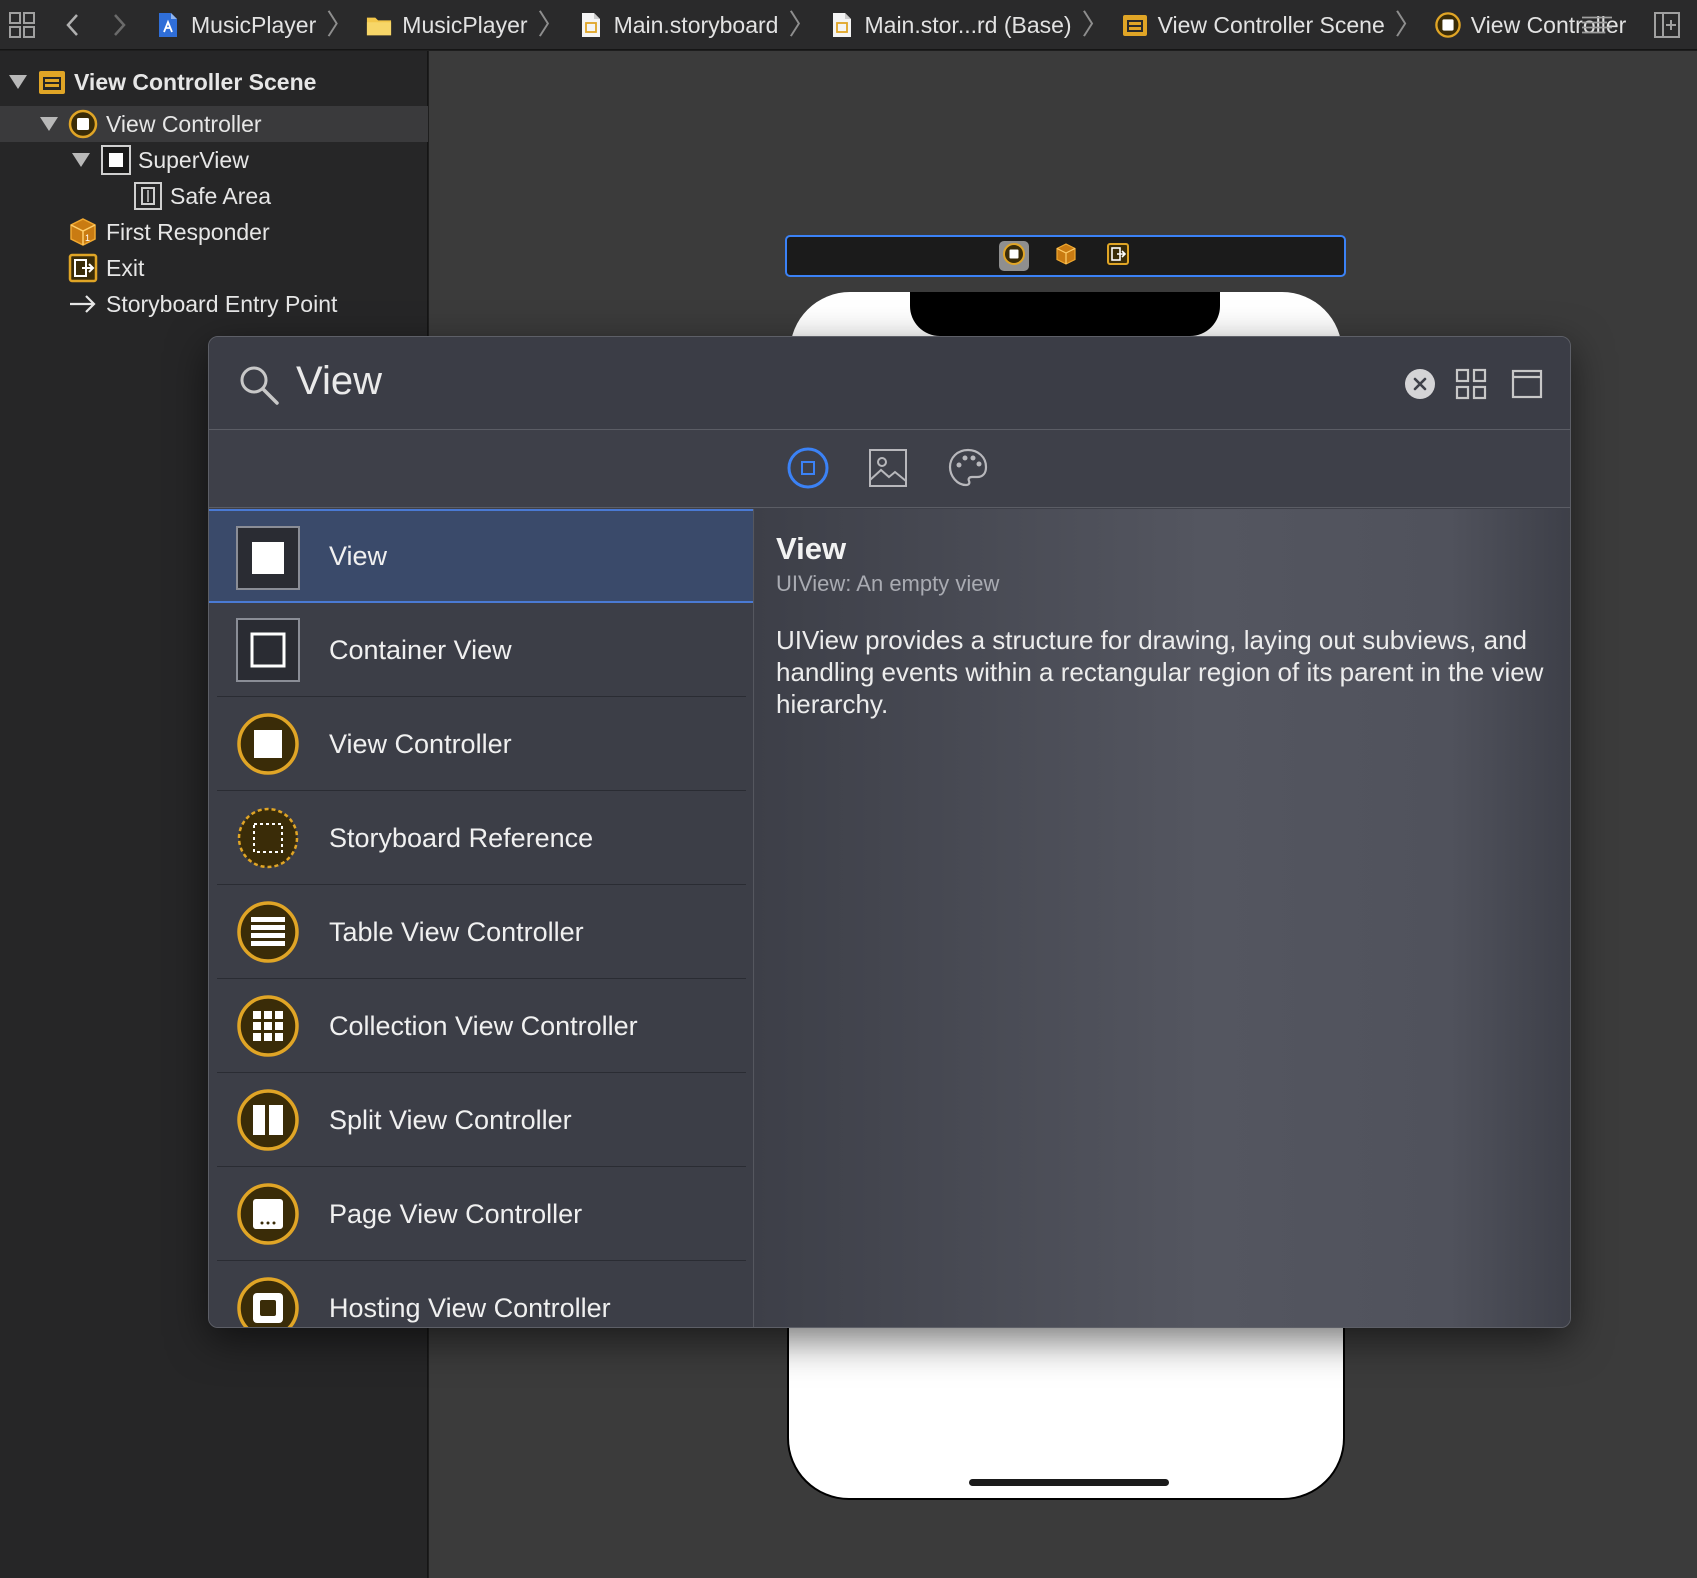 The height and width of the screenshot is (1578, 1697). I want to click on document-items-icon, so click(1597, 25).